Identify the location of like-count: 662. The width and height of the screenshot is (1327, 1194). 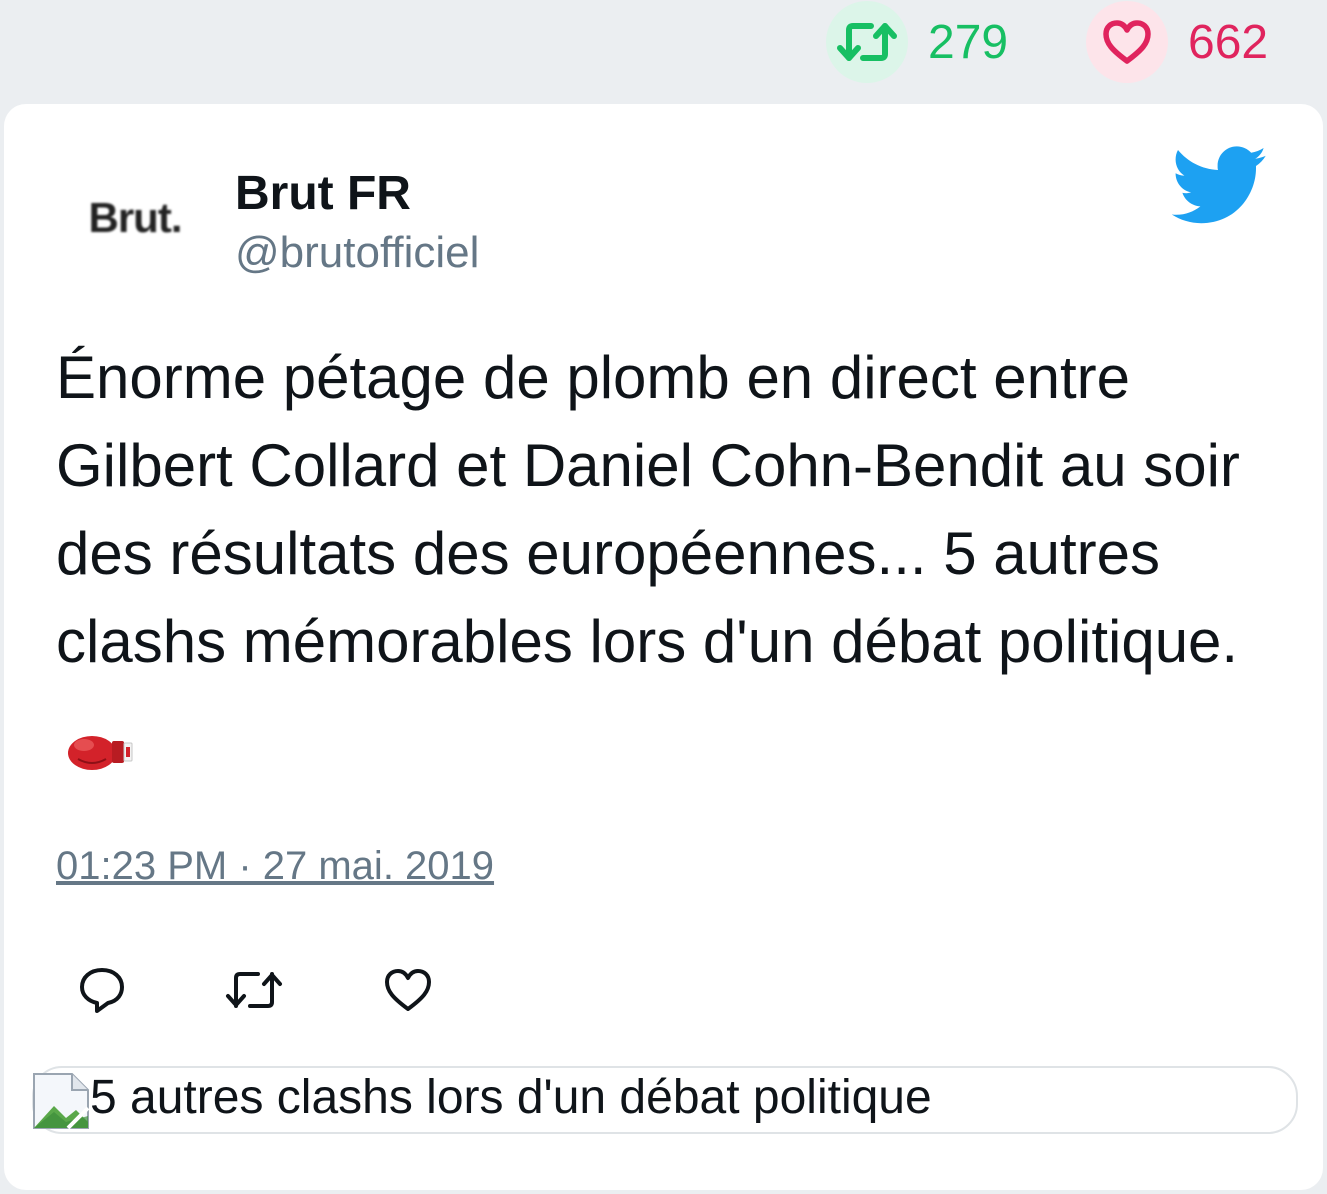
(1228, 42).